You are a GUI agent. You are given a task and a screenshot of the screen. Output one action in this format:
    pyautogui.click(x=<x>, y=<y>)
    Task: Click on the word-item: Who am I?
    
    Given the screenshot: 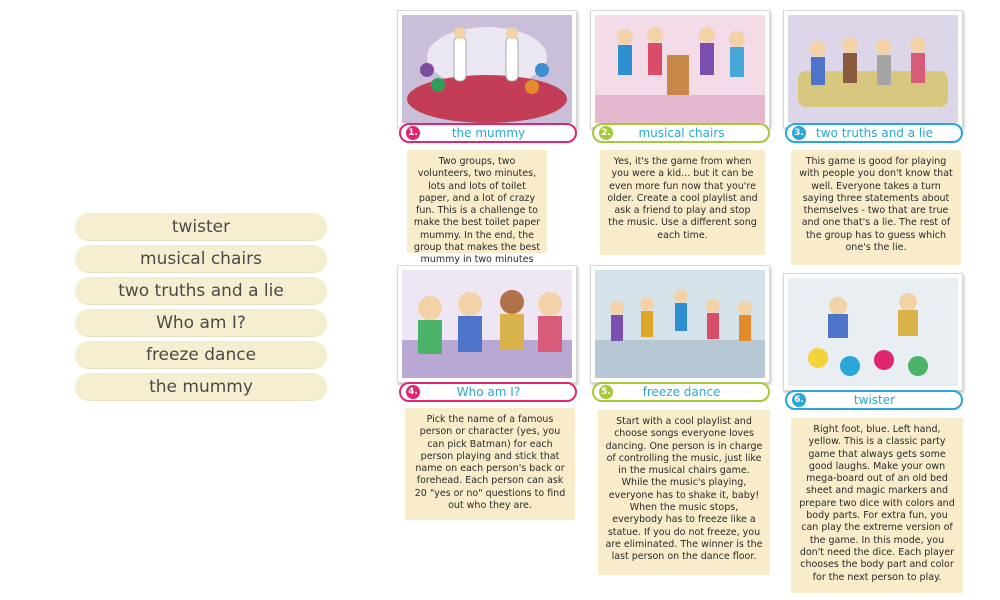 What is the action you would take?
    pyautogui.click(x=201, y=323)
    